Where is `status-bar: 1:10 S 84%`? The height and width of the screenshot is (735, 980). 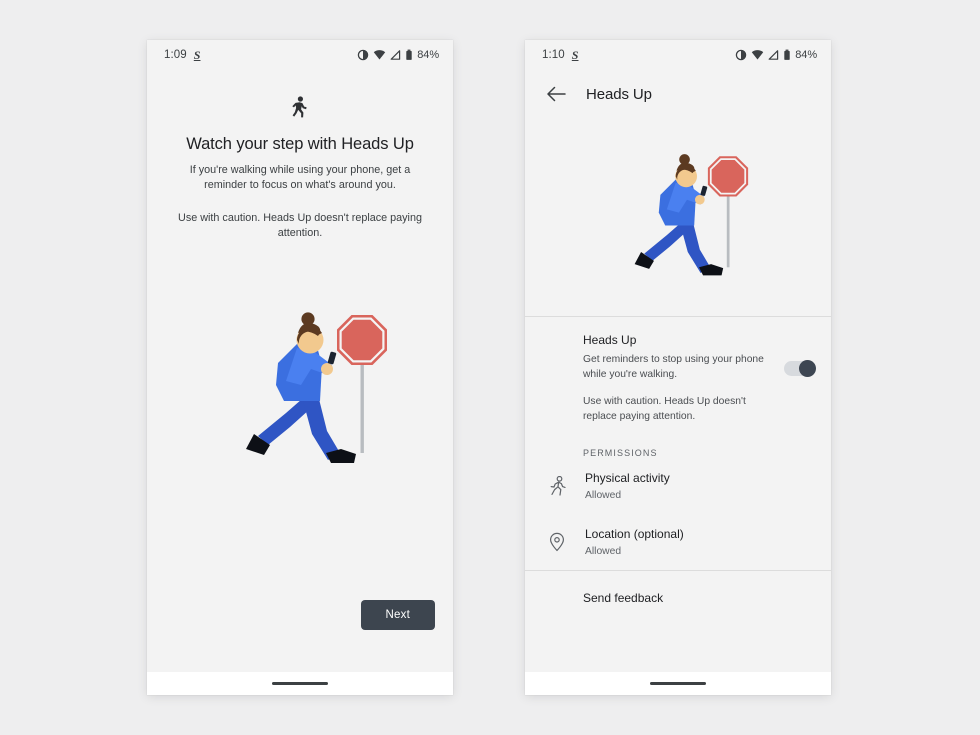
status-bar: 1:10 S 84% is located at coordinates (678, 55).